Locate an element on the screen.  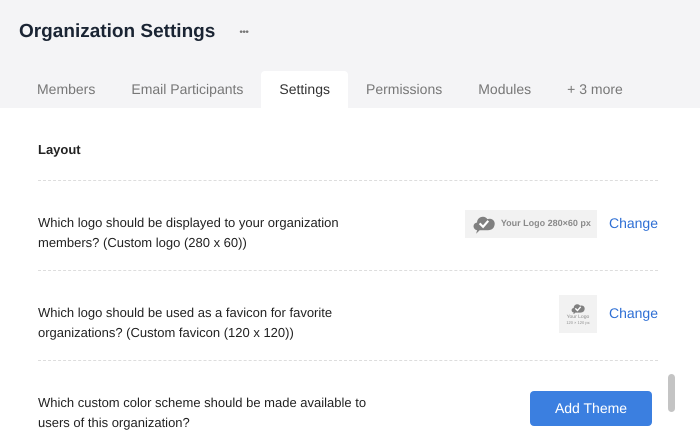
tab: Email Participants is located at coordinates (187, 89).